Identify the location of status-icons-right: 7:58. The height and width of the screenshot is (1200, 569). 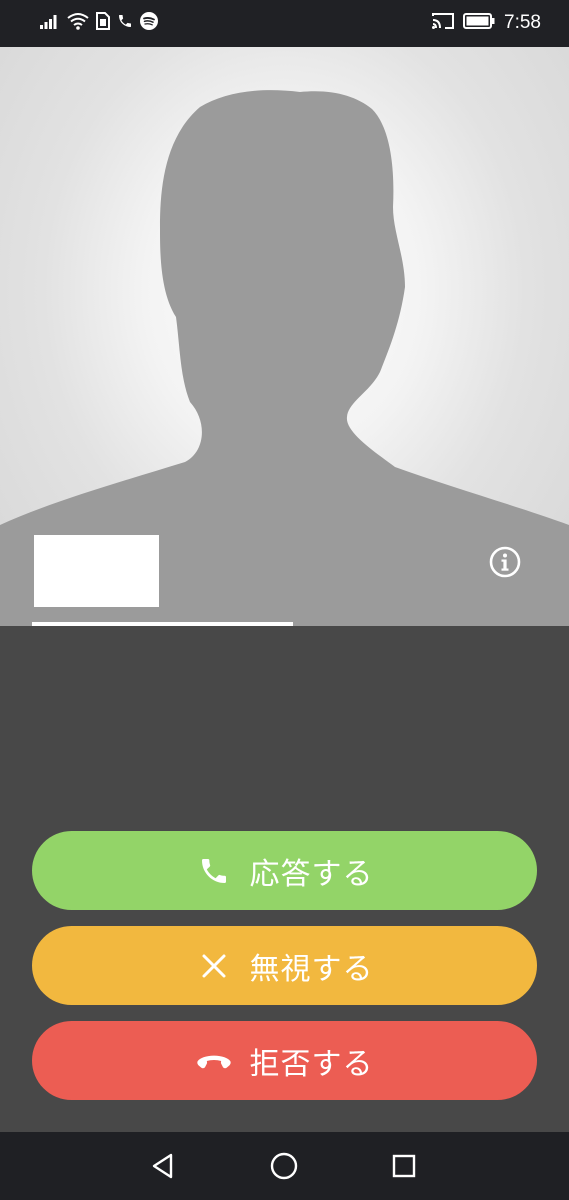
(486, 23).